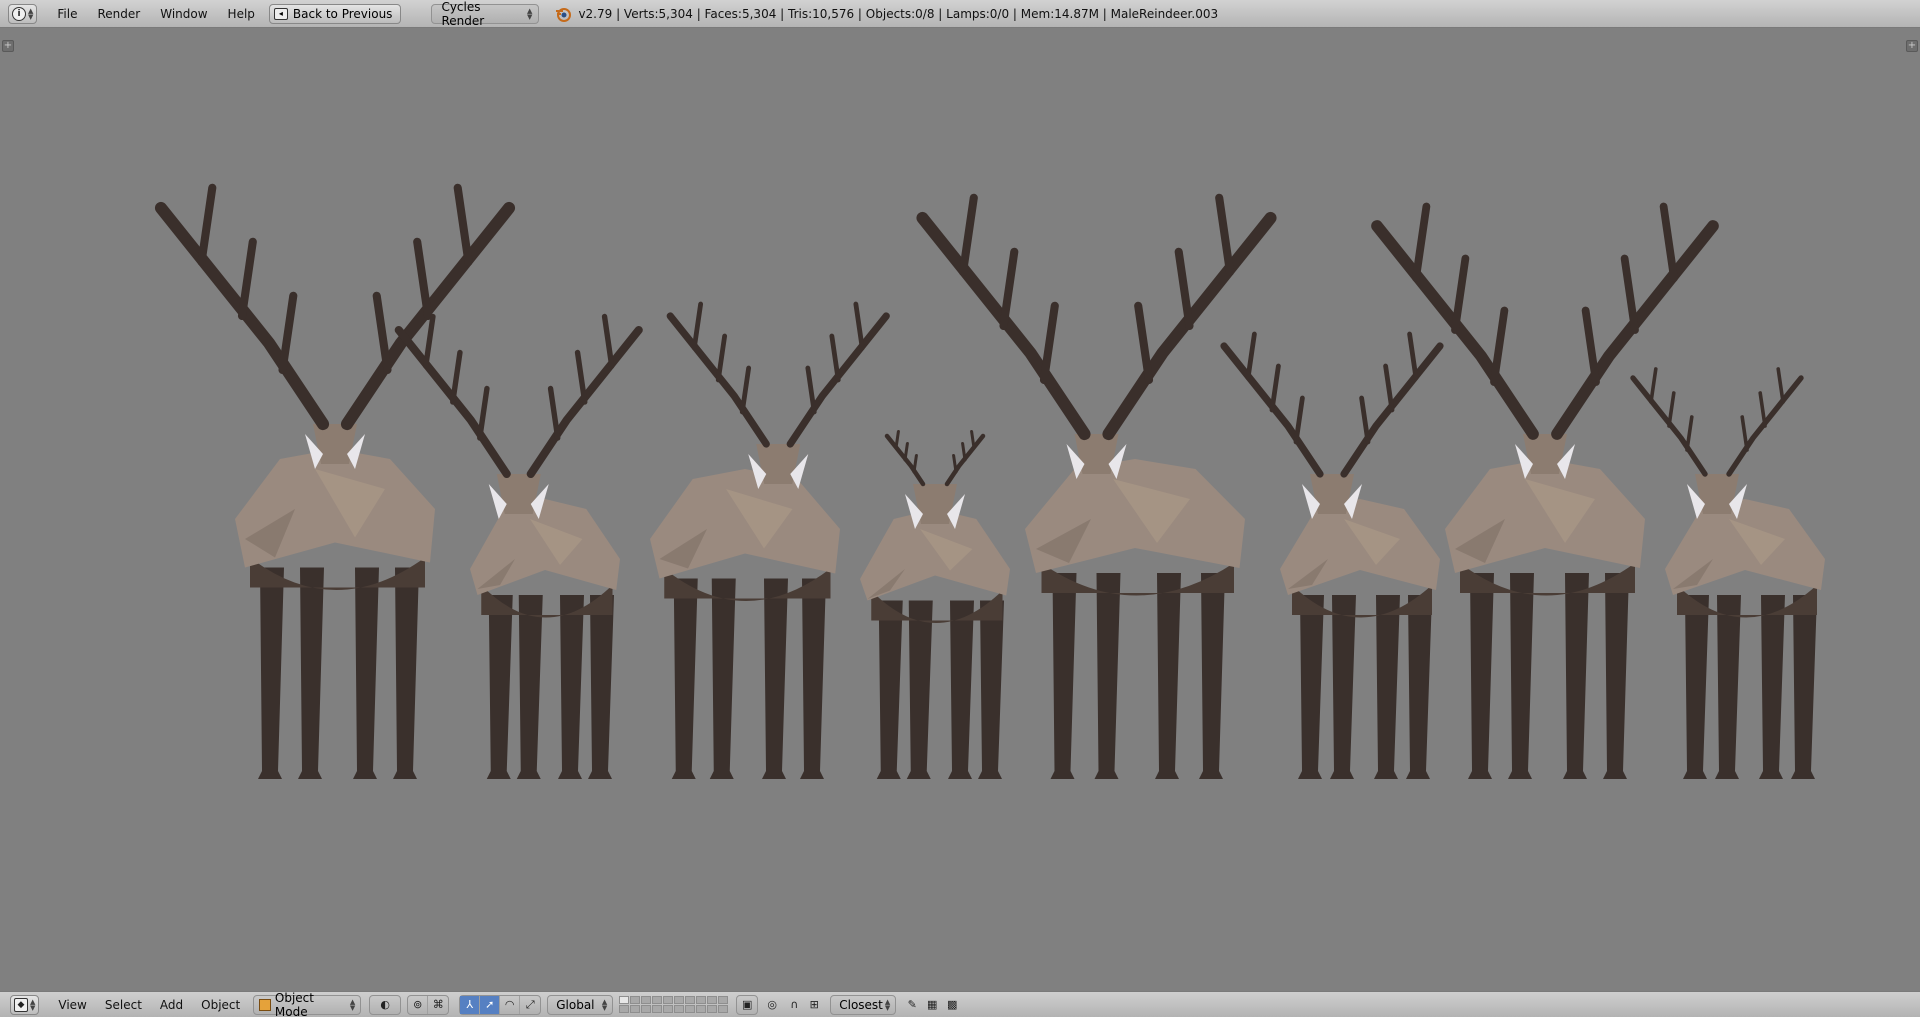  I want to click on pivot-group: ⊚ ⌘, so click(428, 1004).